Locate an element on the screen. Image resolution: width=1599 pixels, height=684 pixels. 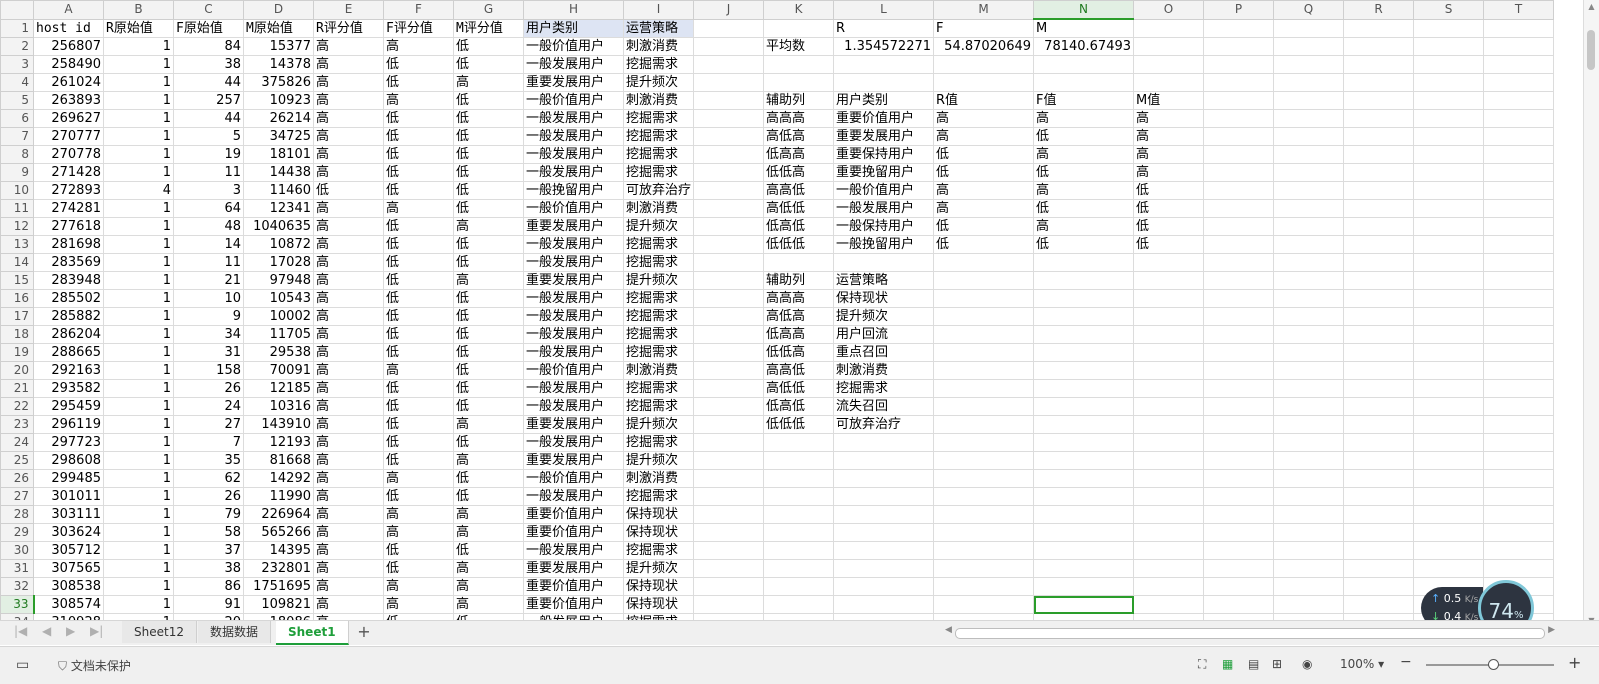
cell-i15: 提升频次 is located at coordinates (658, 280).